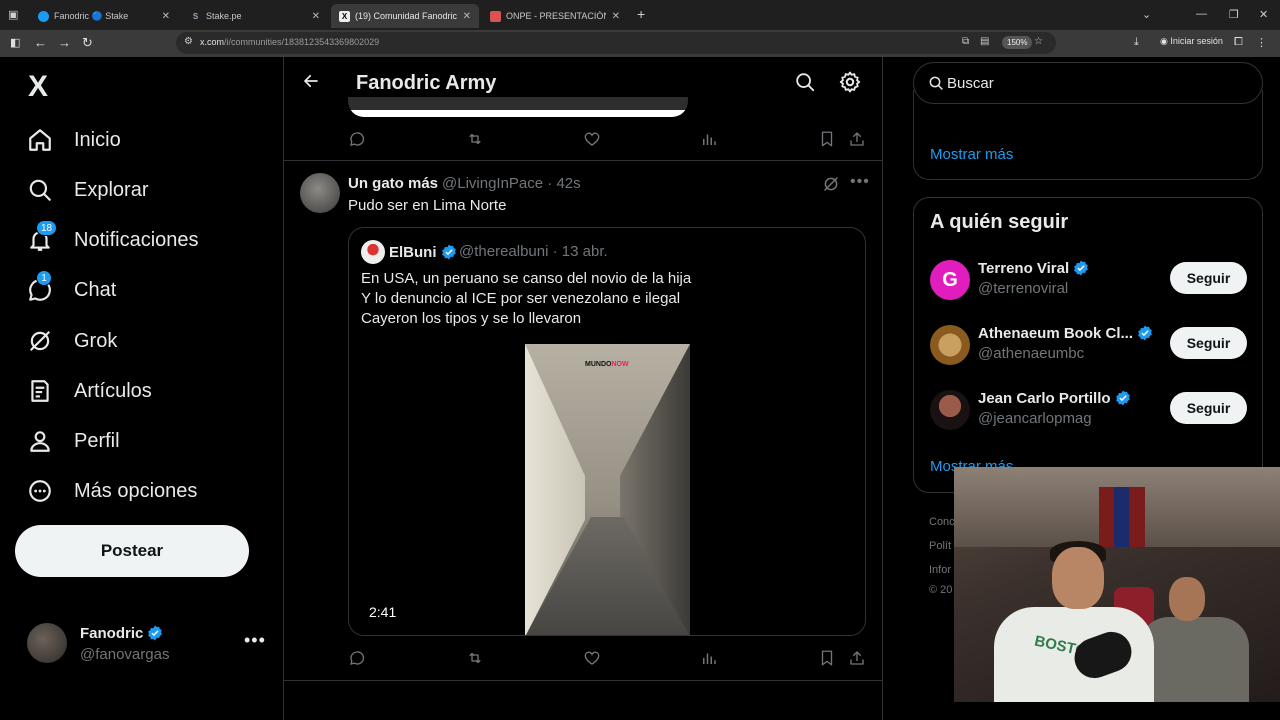 The height and width of the screenshot is (720, 1280). Describe the element at coordinates (1097, 83) in the screenshot. I see `search-input` at that location.